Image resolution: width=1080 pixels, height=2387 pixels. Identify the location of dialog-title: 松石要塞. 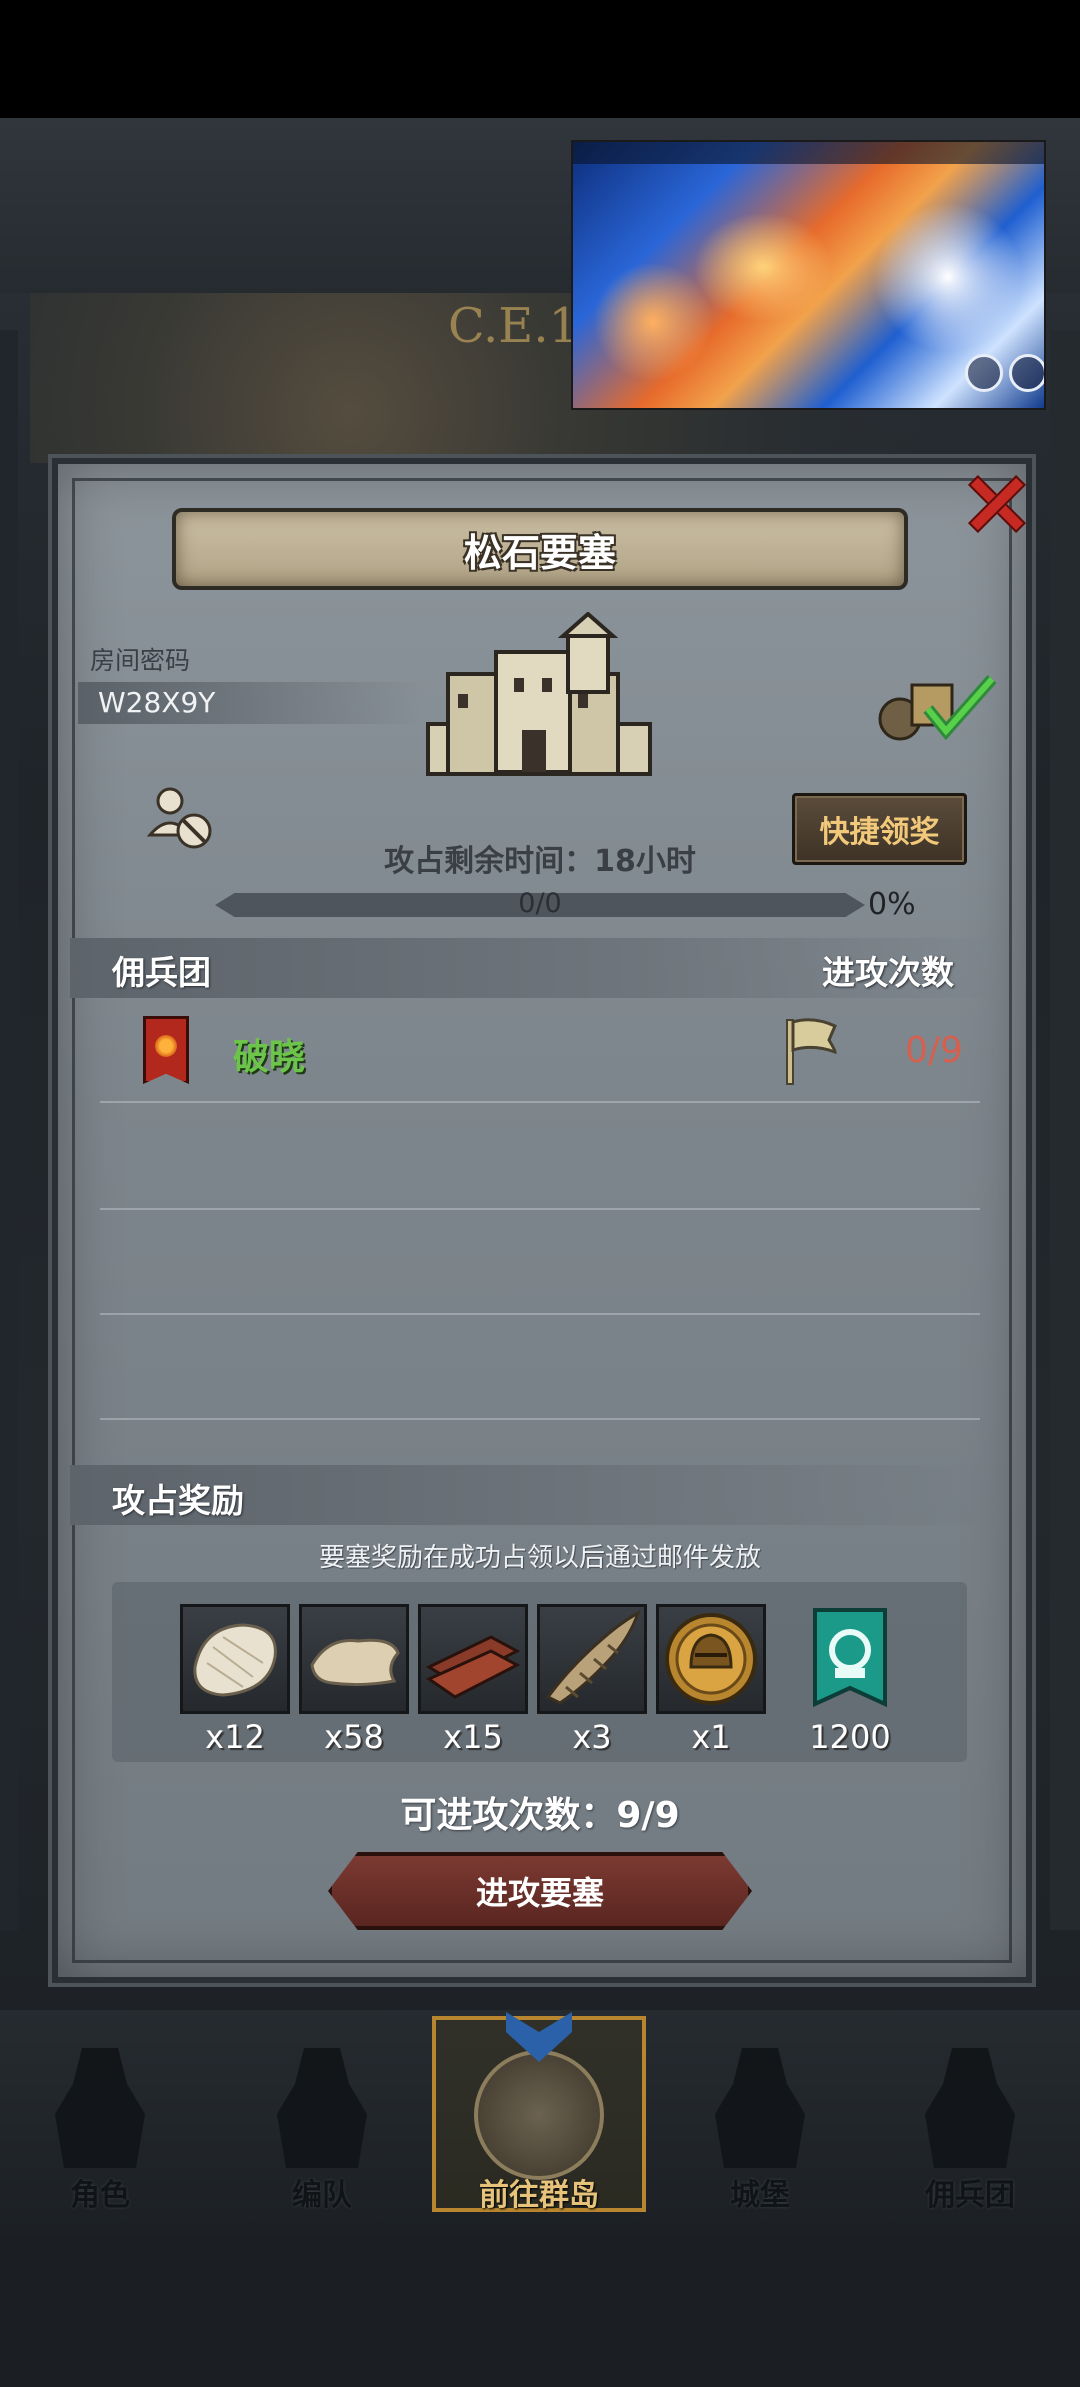
(539, 552).